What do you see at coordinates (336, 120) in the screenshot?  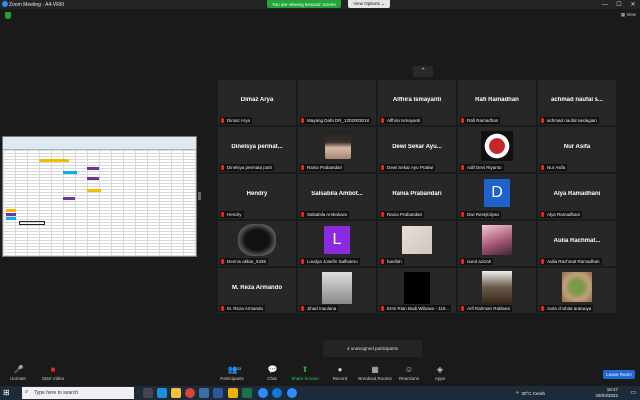 I see `participant-name-label: Mayang Dafa DR_1202003018` at bounding box center [336, 120].